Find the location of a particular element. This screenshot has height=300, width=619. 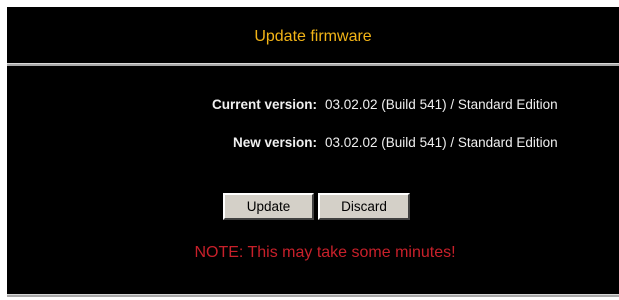

discard-button: Discard is located at coordinates (364, 206).